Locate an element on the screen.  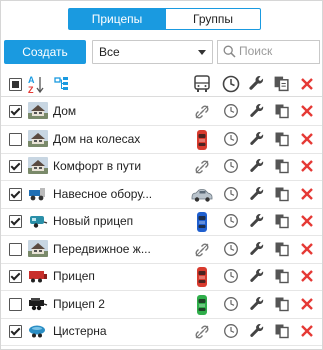
vehicle-column-icon is located at coordinates (202, 83).